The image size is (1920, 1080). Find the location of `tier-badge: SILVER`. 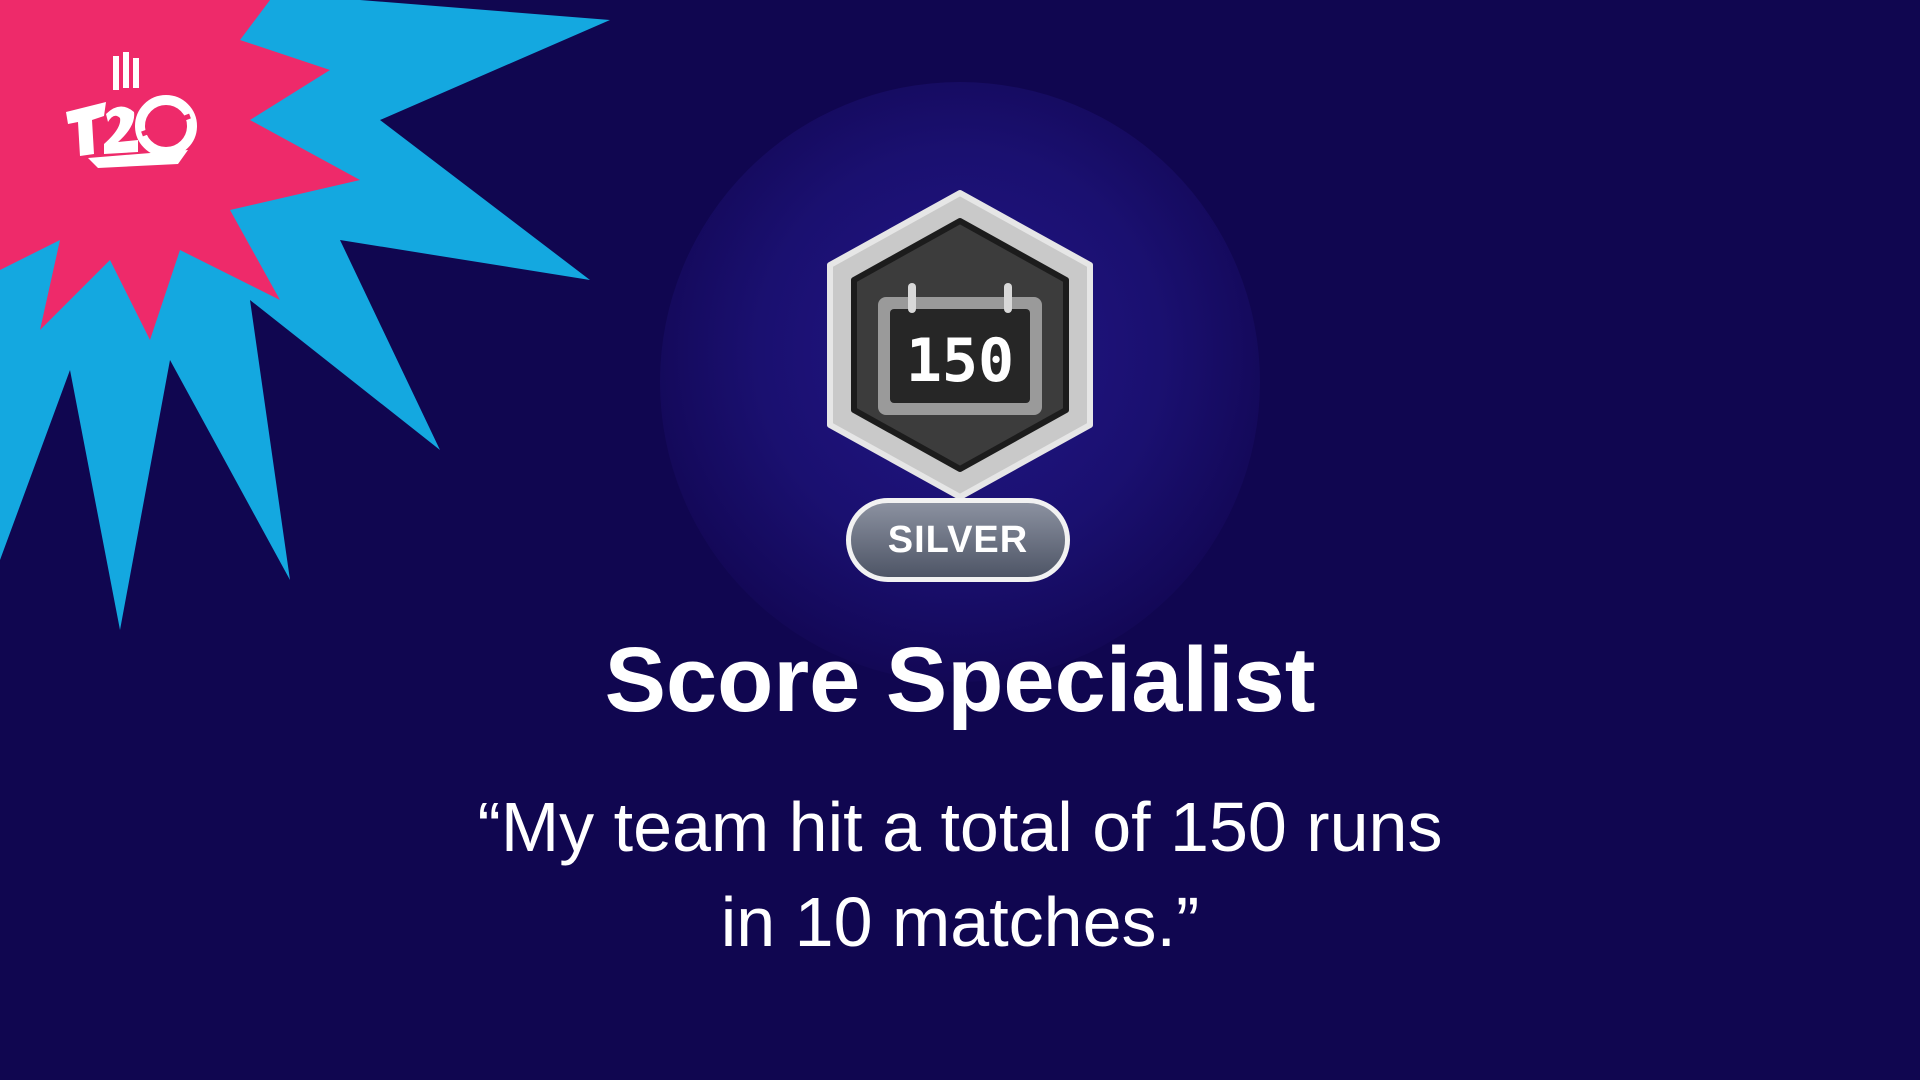

tier-badge: SILVER is located at coordinates (958, 540).